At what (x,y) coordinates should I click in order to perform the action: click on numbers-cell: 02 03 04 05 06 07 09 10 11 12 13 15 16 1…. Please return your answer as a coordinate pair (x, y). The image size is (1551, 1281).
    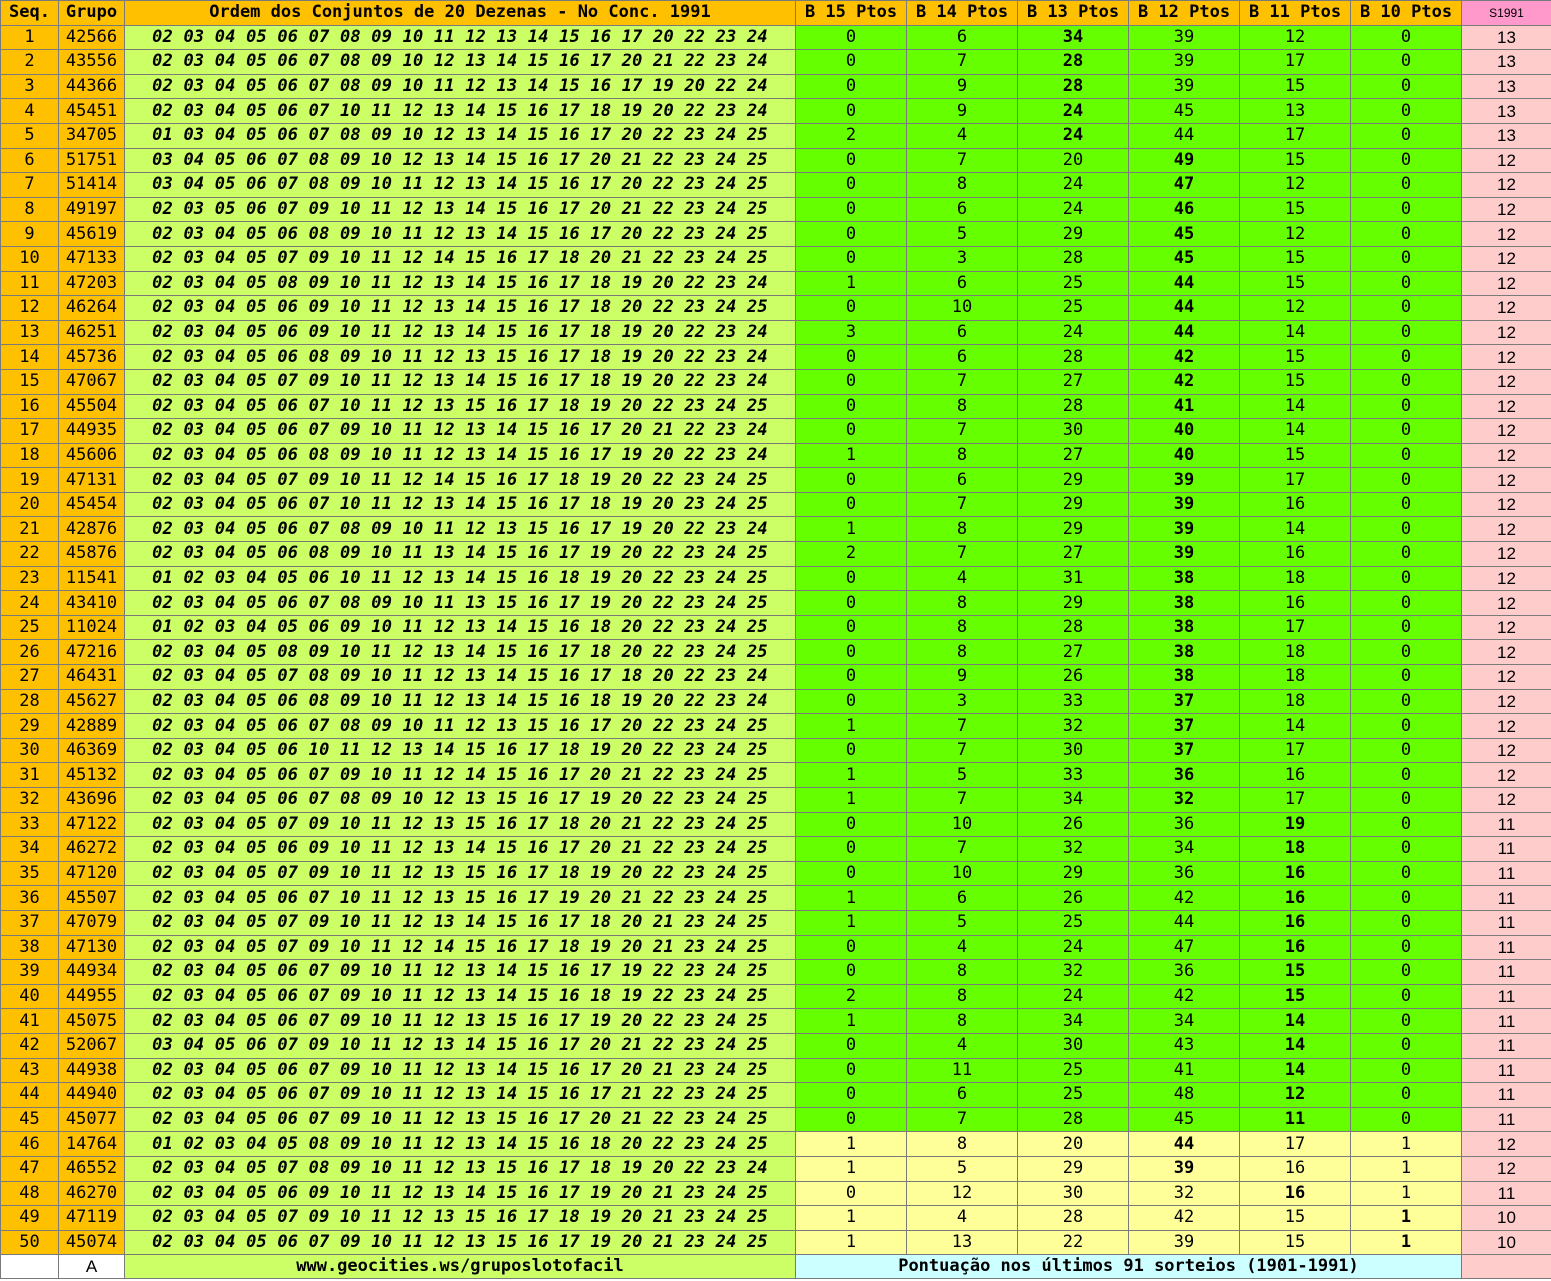
    Looking at the image, I should click on (460, 1119).